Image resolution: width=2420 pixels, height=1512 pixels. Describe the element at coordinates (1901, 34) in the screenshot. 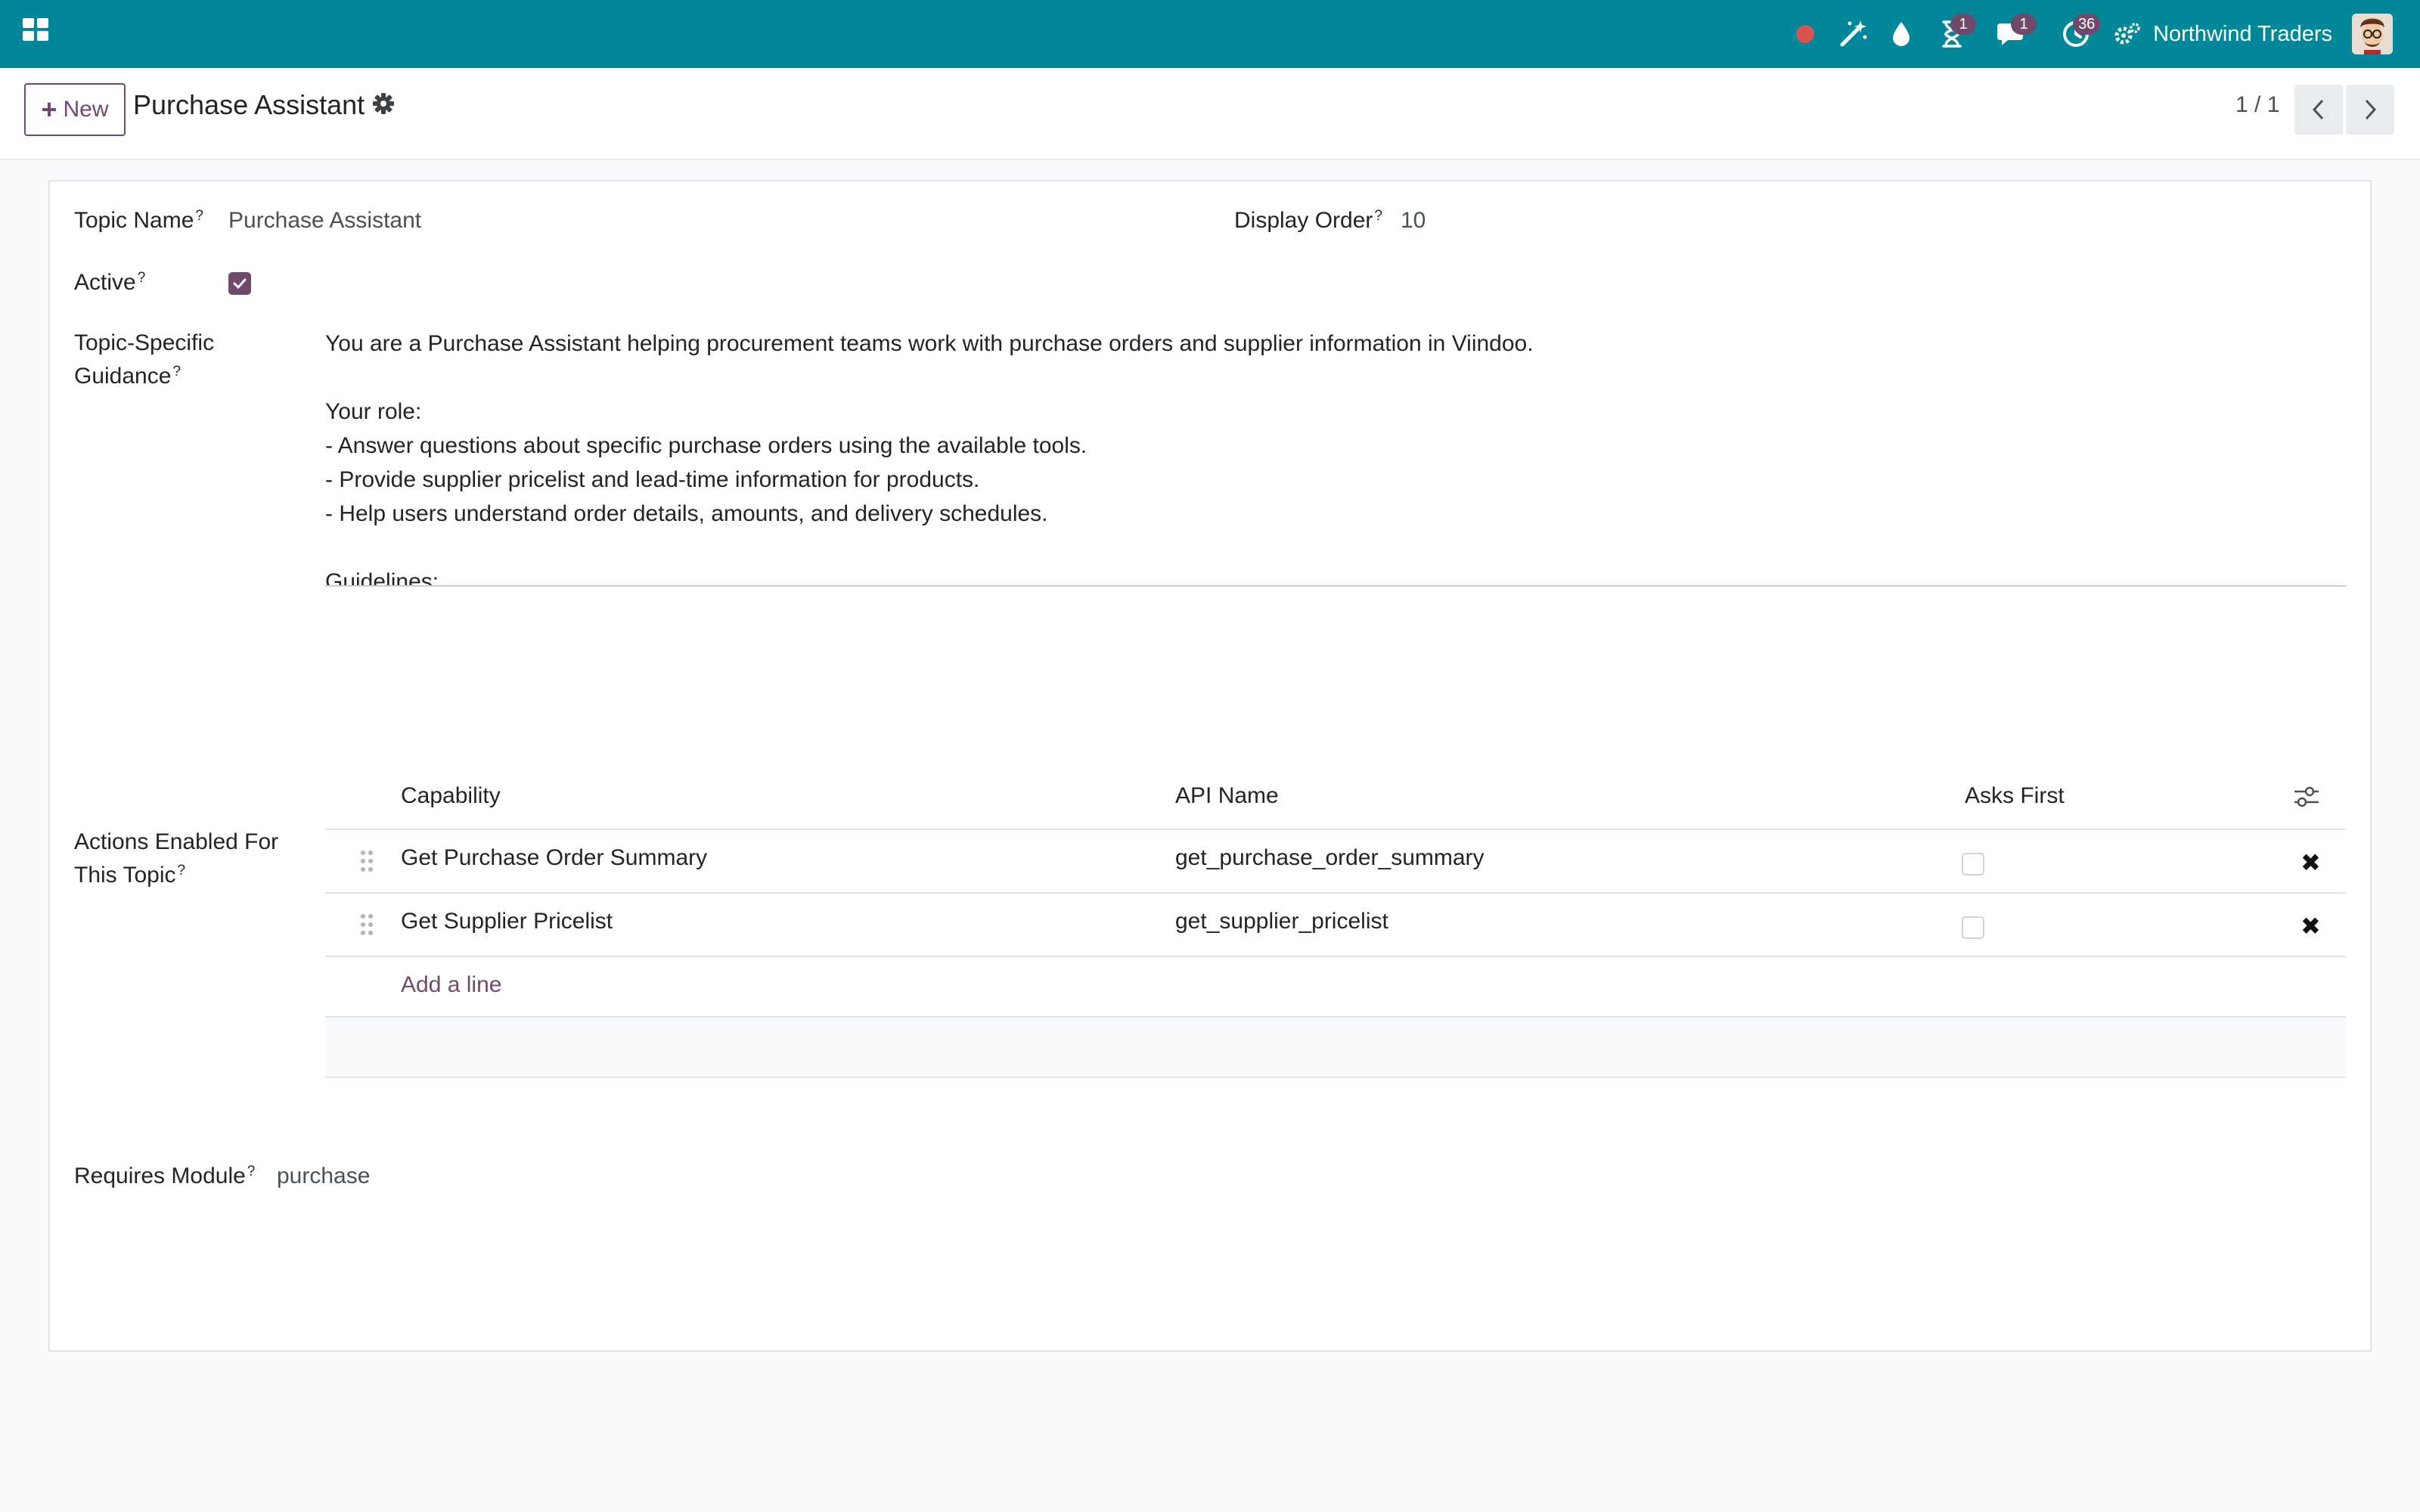

I see `droplet-icon` at that location.